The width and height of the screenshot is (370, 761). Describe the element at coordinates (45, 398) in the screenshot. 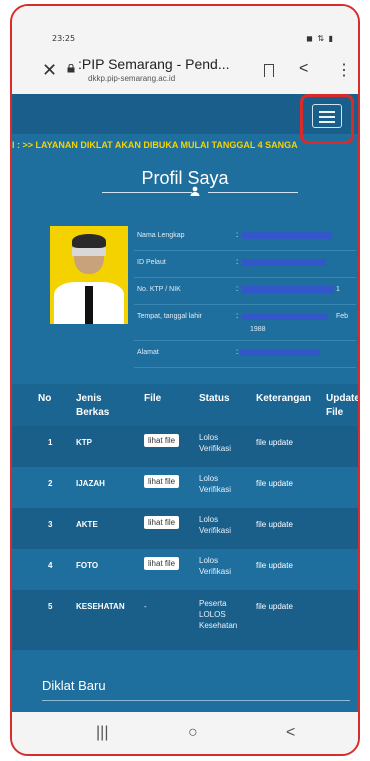

I see `header-no: No` at that location.